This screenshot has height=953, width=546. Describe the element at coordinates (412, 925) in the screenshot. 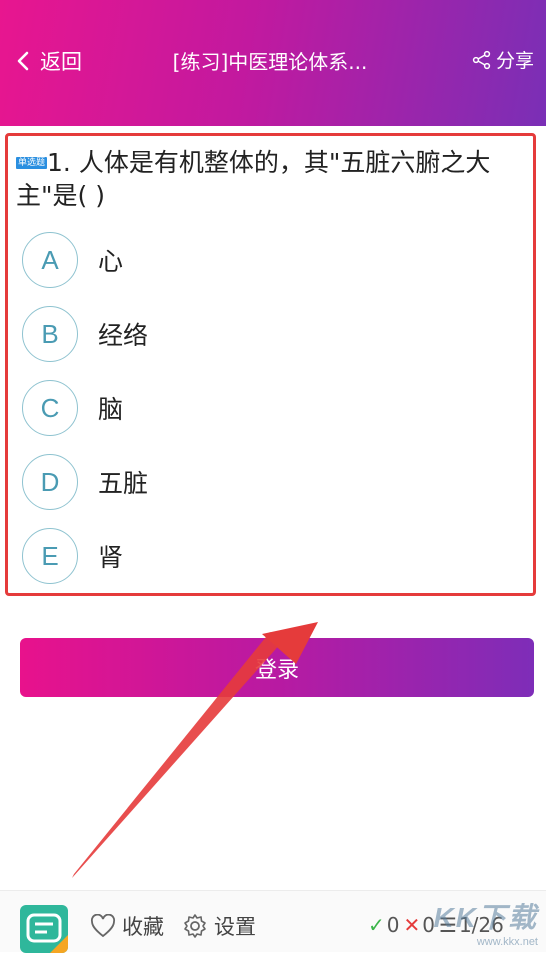

I see `cross-icon: ✕` at that location.